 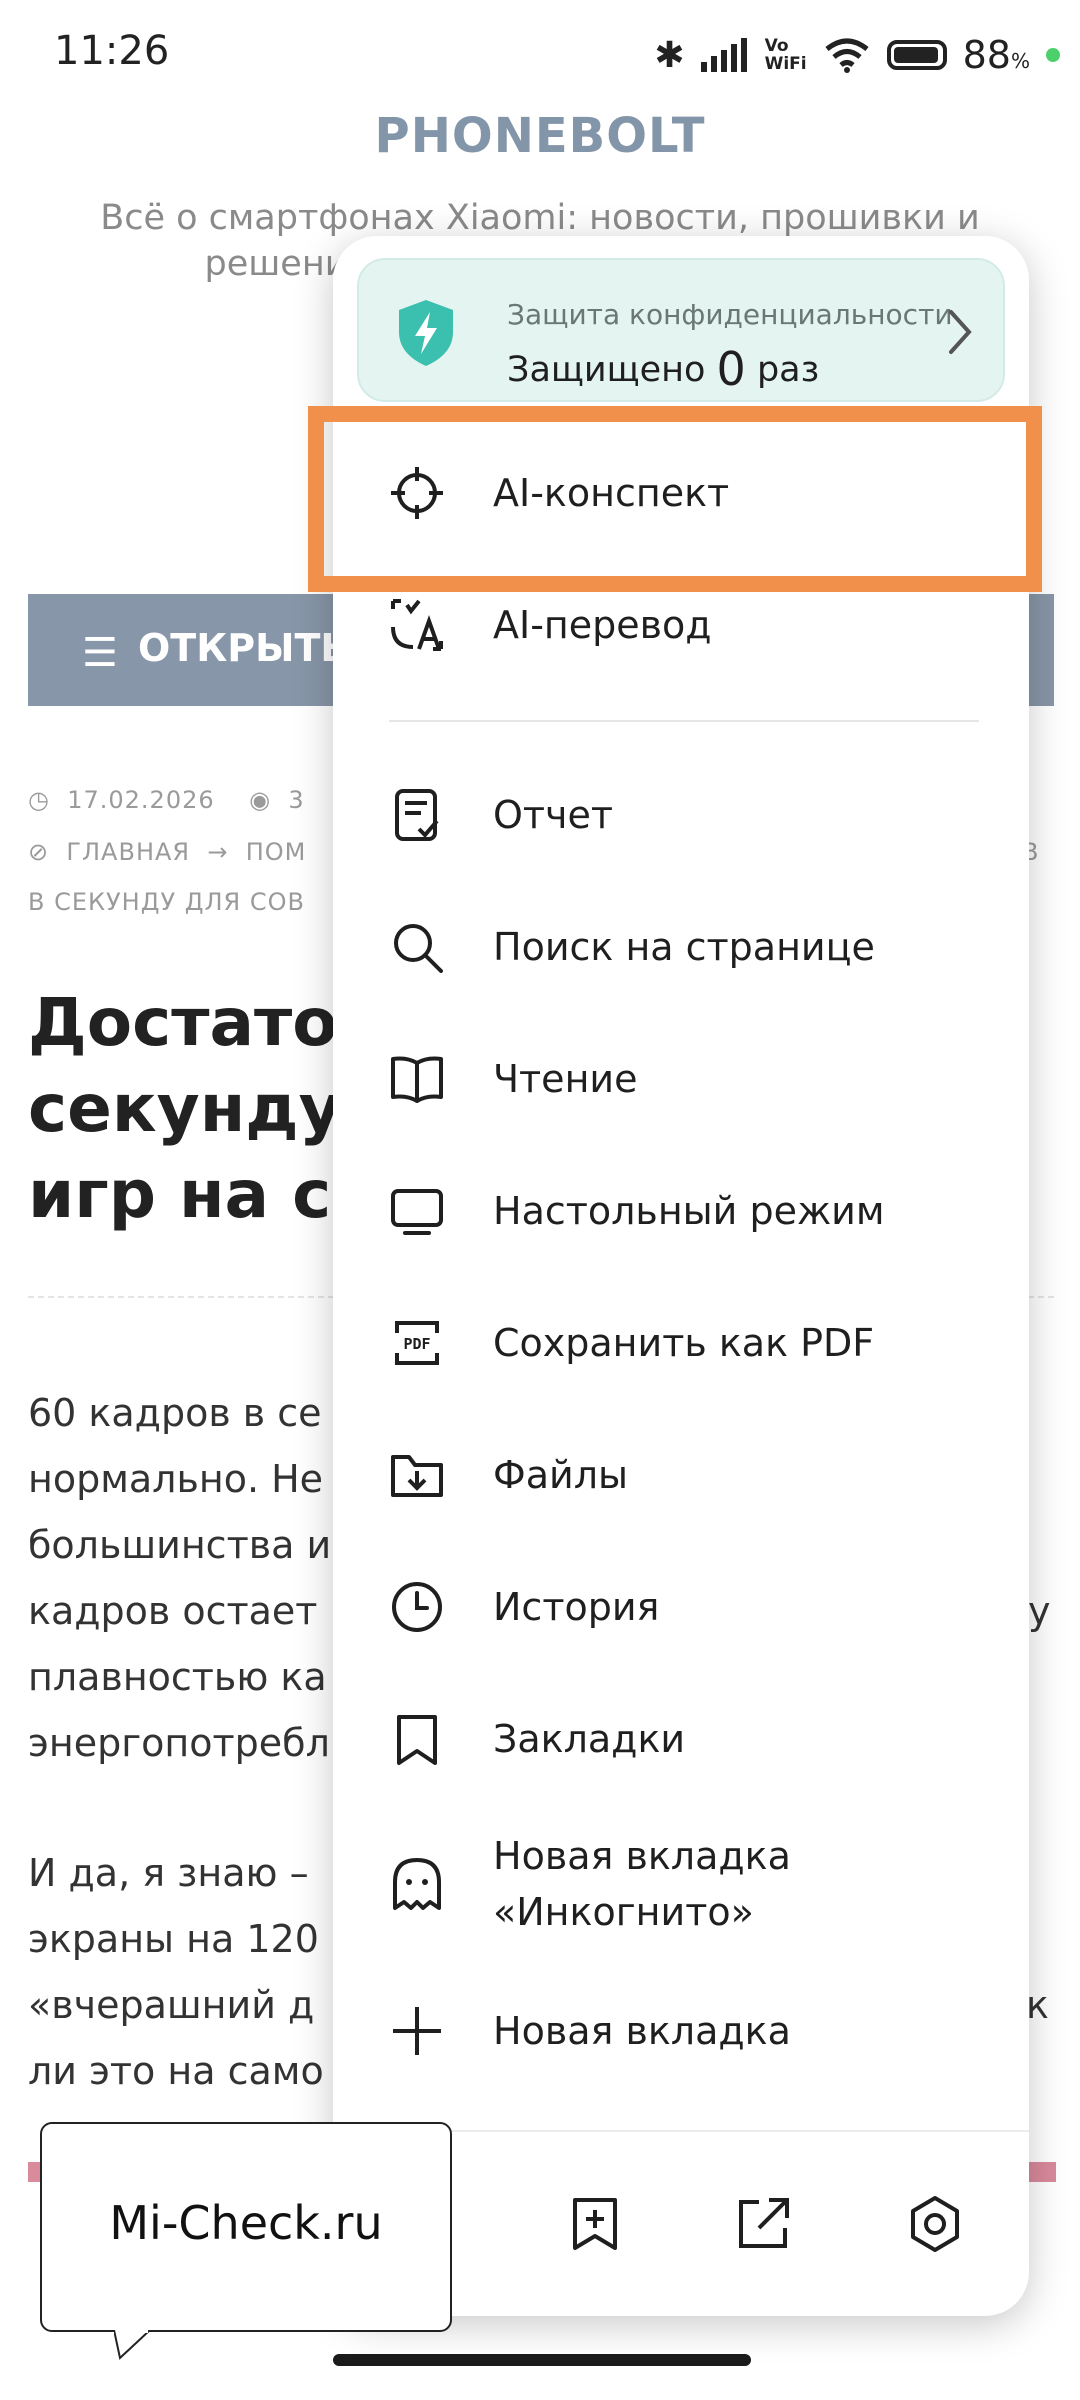 What do you see at coordinates (417, 815) in the screenshot?
I see `report-icon` at bounding box center [417, 815].